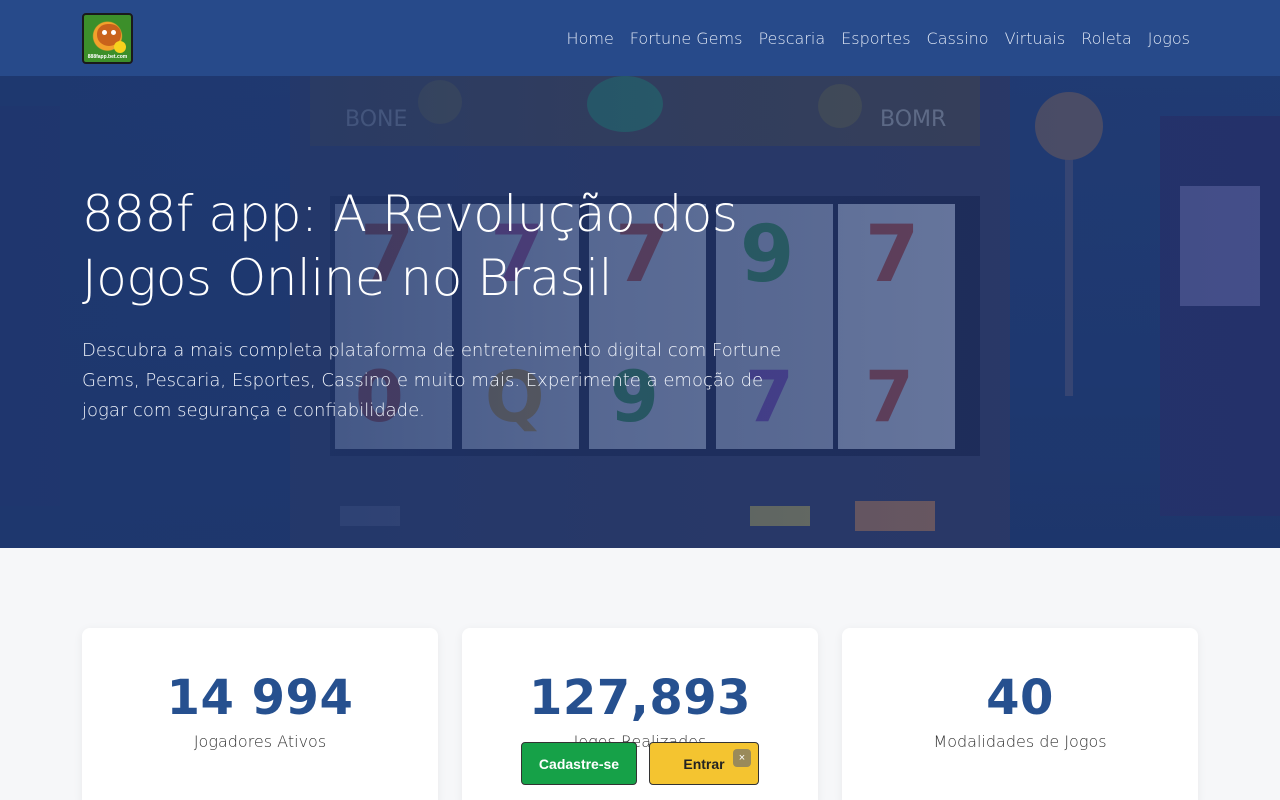 This screenshot has height=800, width=1280. What do you see at coordinates (640, 698) in the screenshot?
I see `stat-value: 127,893` at bounding box center [640, 698].